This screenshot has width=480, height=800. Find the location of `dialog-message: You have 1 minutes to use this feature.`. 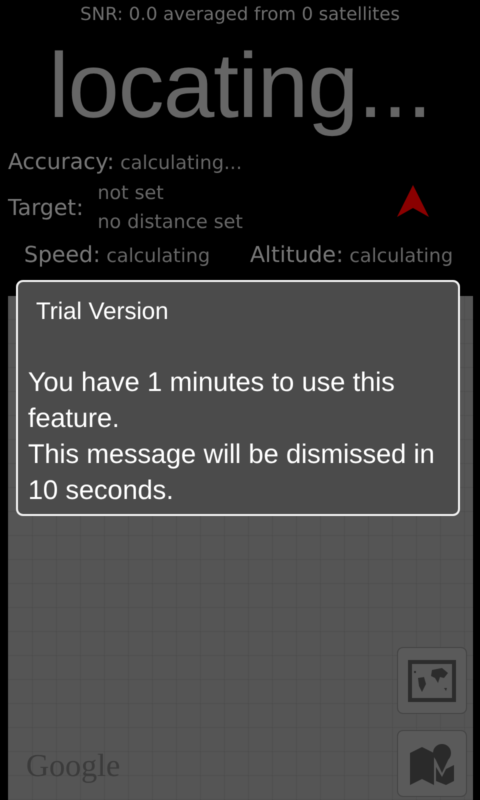

dialog-message: You have 1 minutes to use this feature. is located at coordinates (212, 400).